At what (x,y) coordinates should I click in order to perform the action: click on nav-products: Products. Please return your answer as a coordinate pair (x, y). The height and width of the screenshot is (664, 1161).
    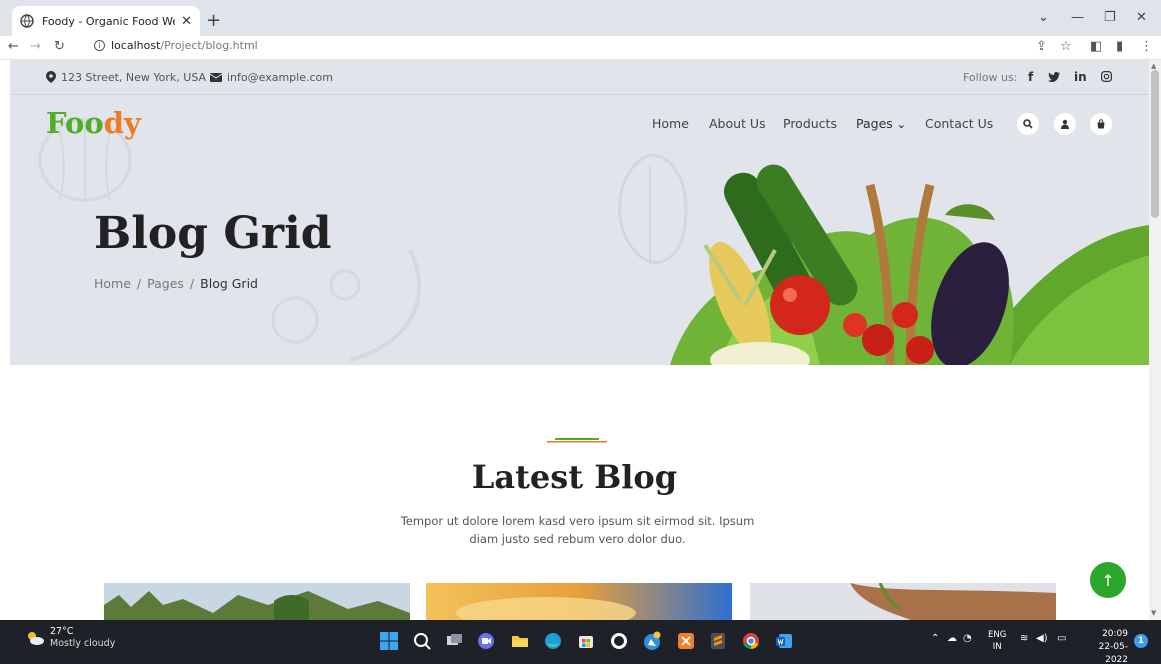
    Looking at the image, I should click on (810, 123).